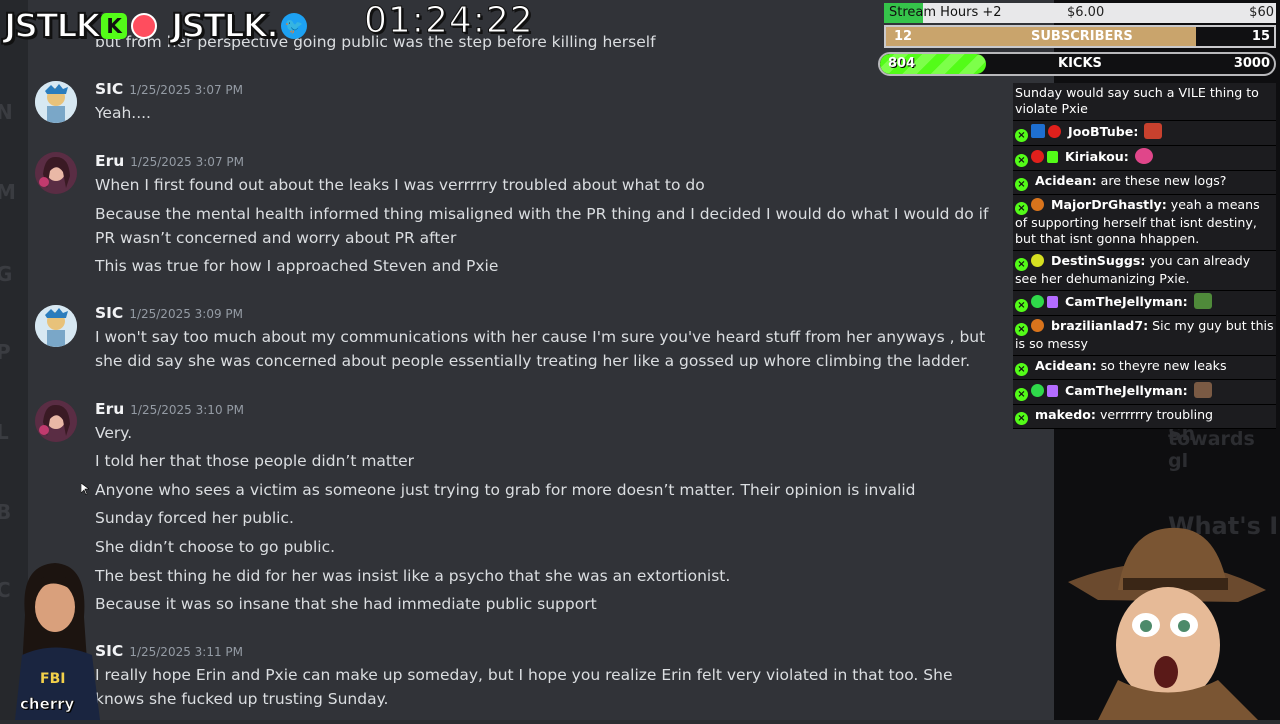  Describe the element at coordinates (187, 410) in the screenshot. I see `message-timestamp: 1/25/2025 3:10 PM` at that location.